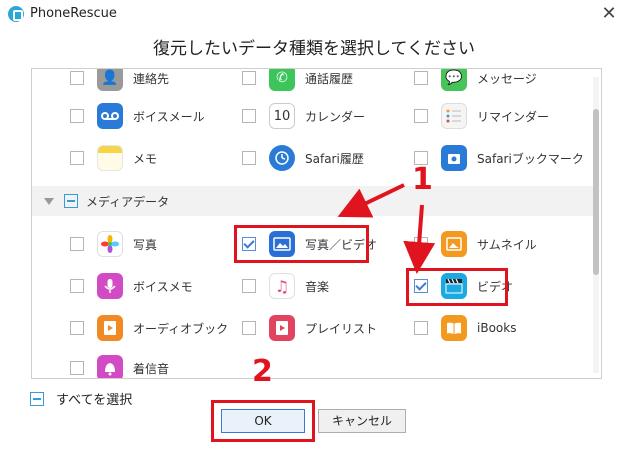  What do you see at coordinates (151, 368) in the screenshot?
I see `item-label: 着信音` at bounding box center [151, 368].